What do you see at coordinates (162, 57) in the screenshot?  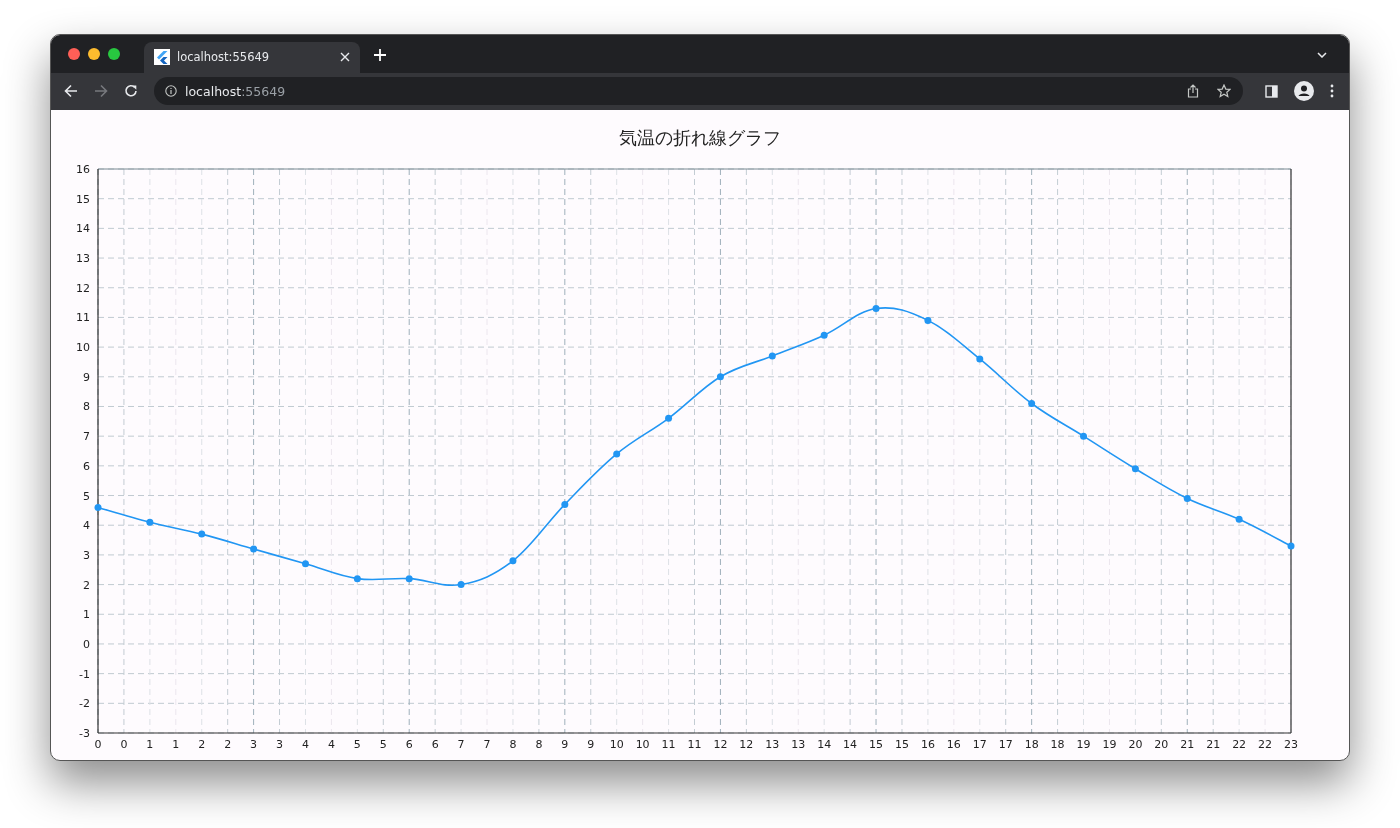 I see `tab-favicon-icon` at bounding box center [162, 57].